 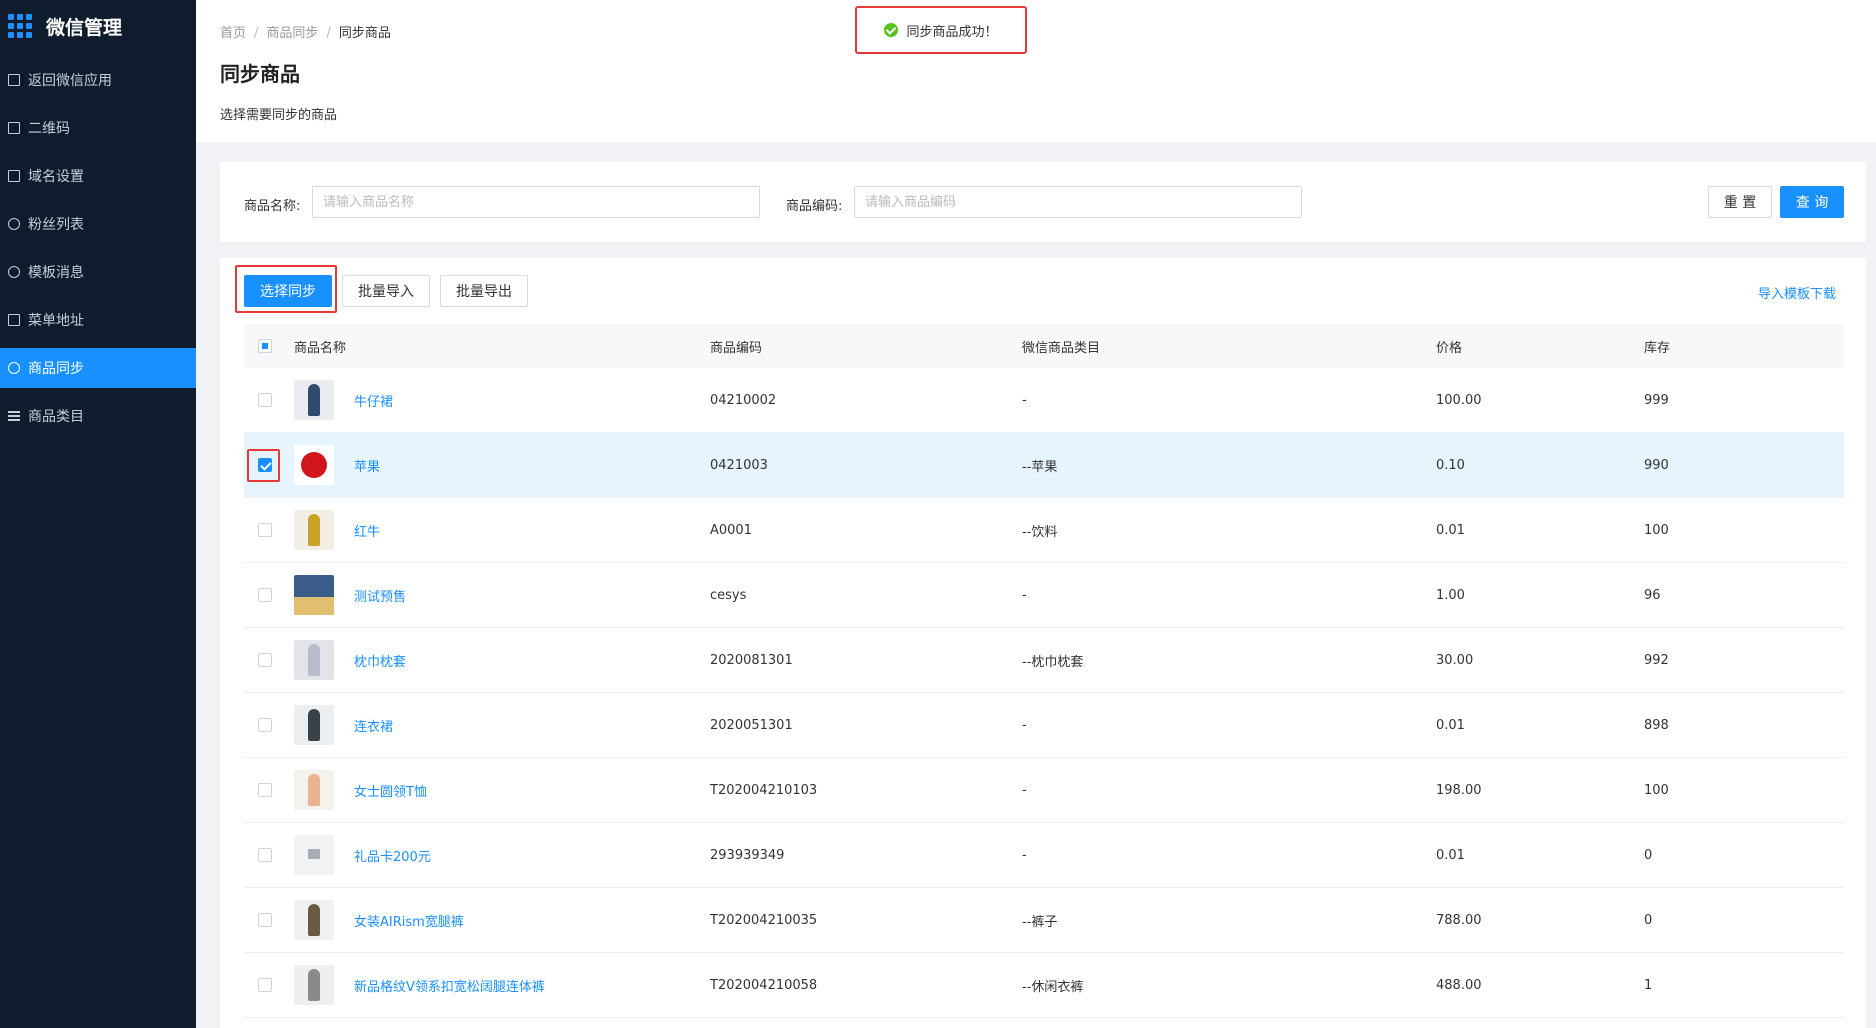 I want to click on product-category: --饮料, so click(x=1040, y=532).